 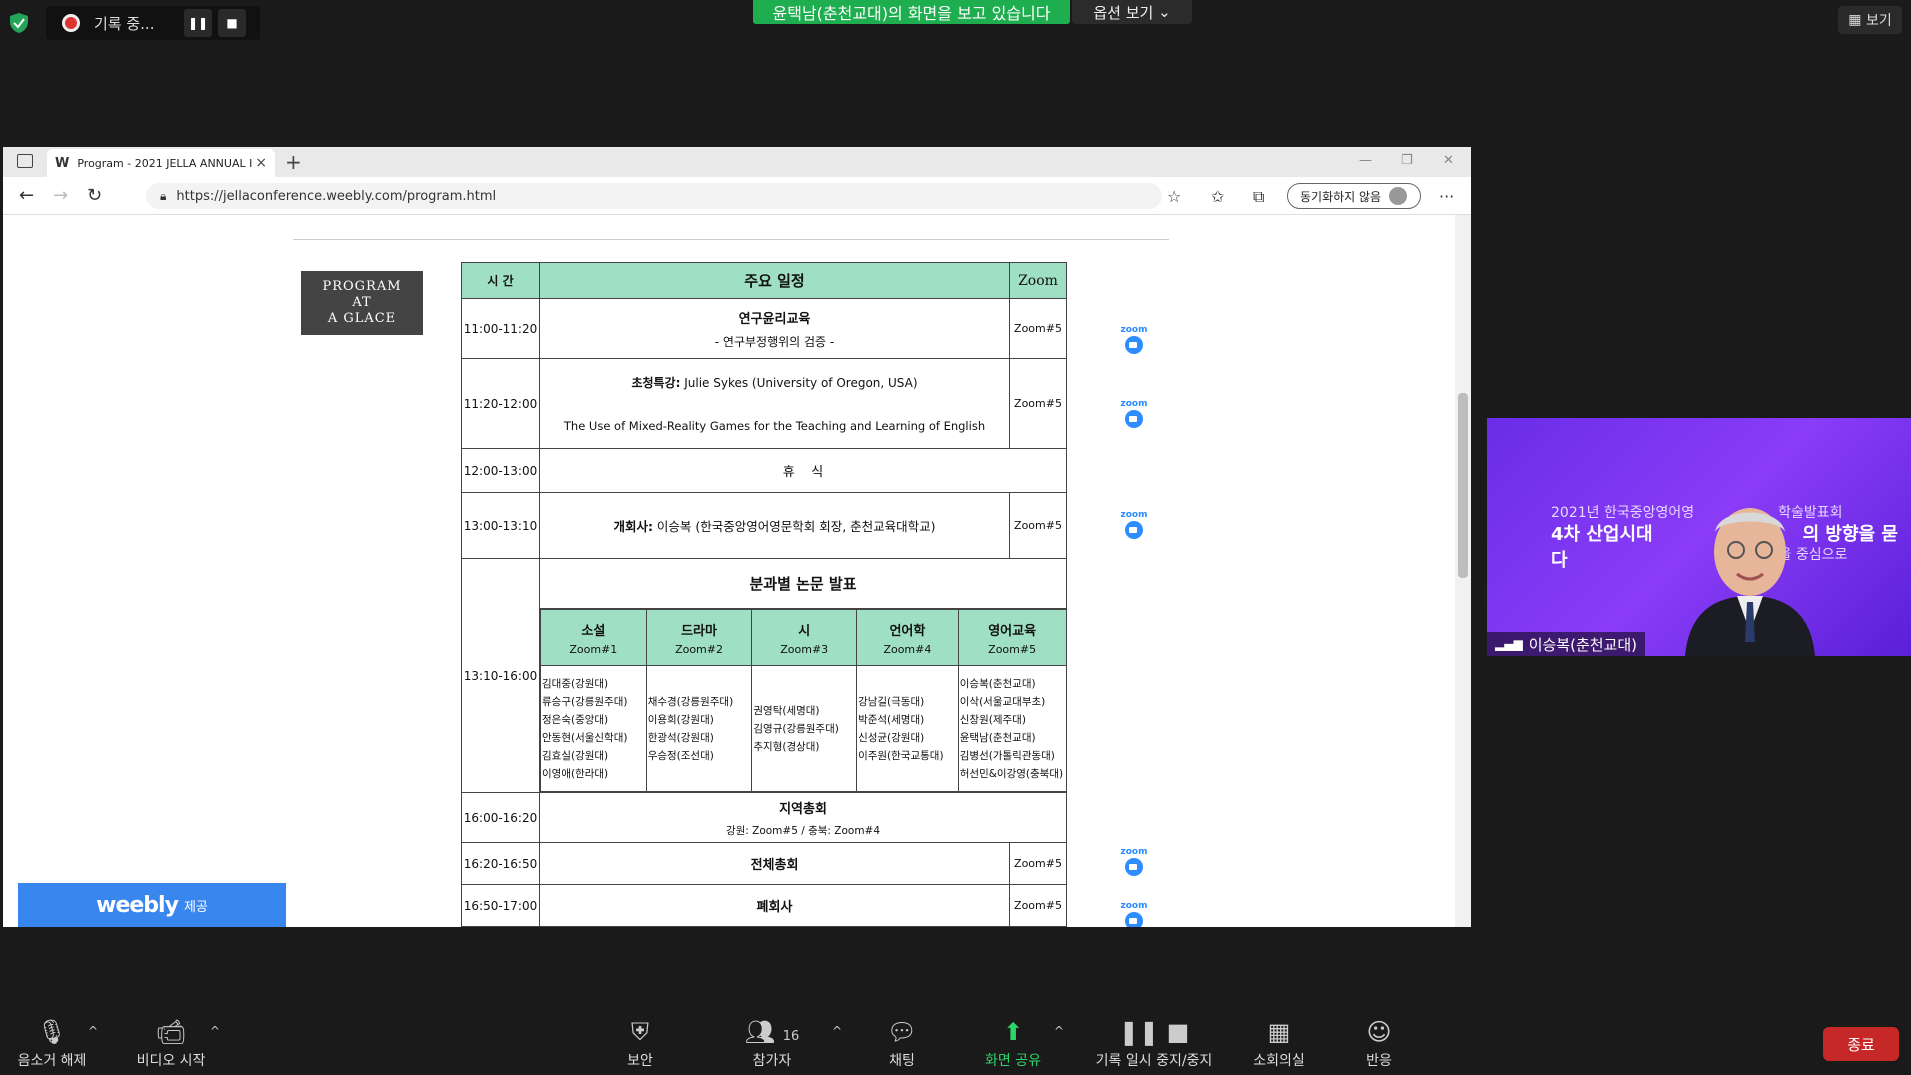 I want to click on glance-line: A GLACE, so click(x=362, y=318).